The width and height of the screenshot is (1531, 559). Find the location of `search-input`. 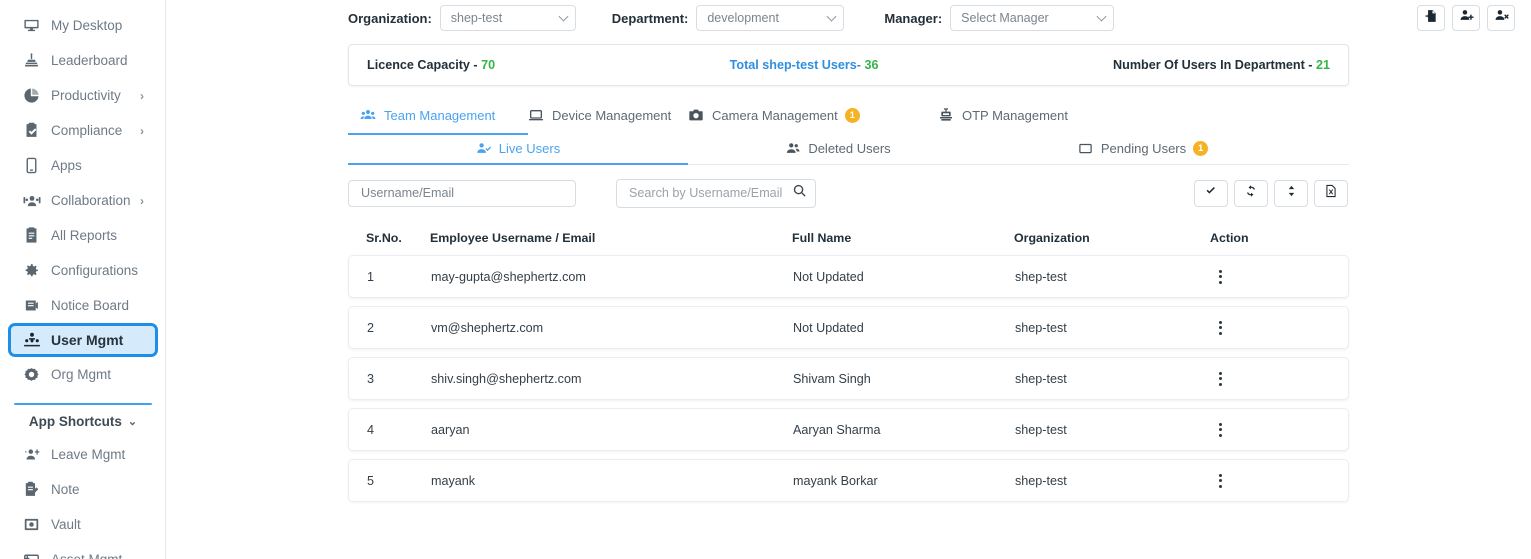

search-input is located at coordinates (710, 193).